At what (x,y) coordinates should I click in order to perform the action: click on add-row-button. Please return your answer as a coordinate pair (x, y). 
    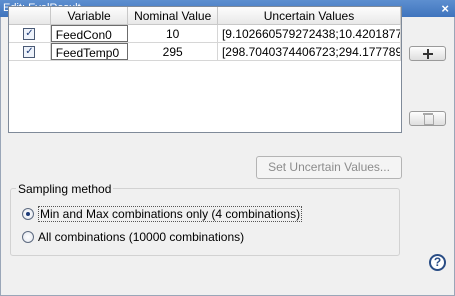
    Looking at the image, I should click on (427, 53).